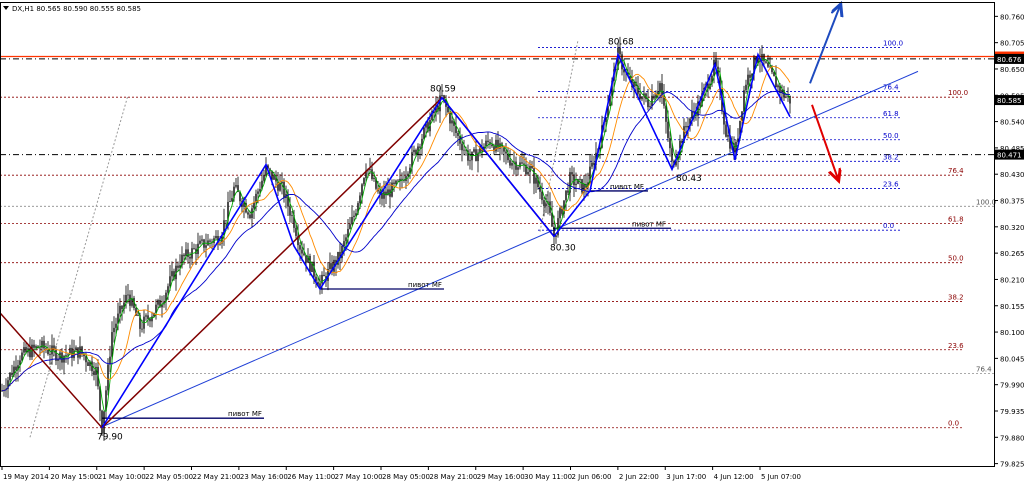  What do you see at coordinates (734, 477) in the screenshot?
I see `x-tick-label: 4 Jun 12:00` at bounding box center [734, 477].